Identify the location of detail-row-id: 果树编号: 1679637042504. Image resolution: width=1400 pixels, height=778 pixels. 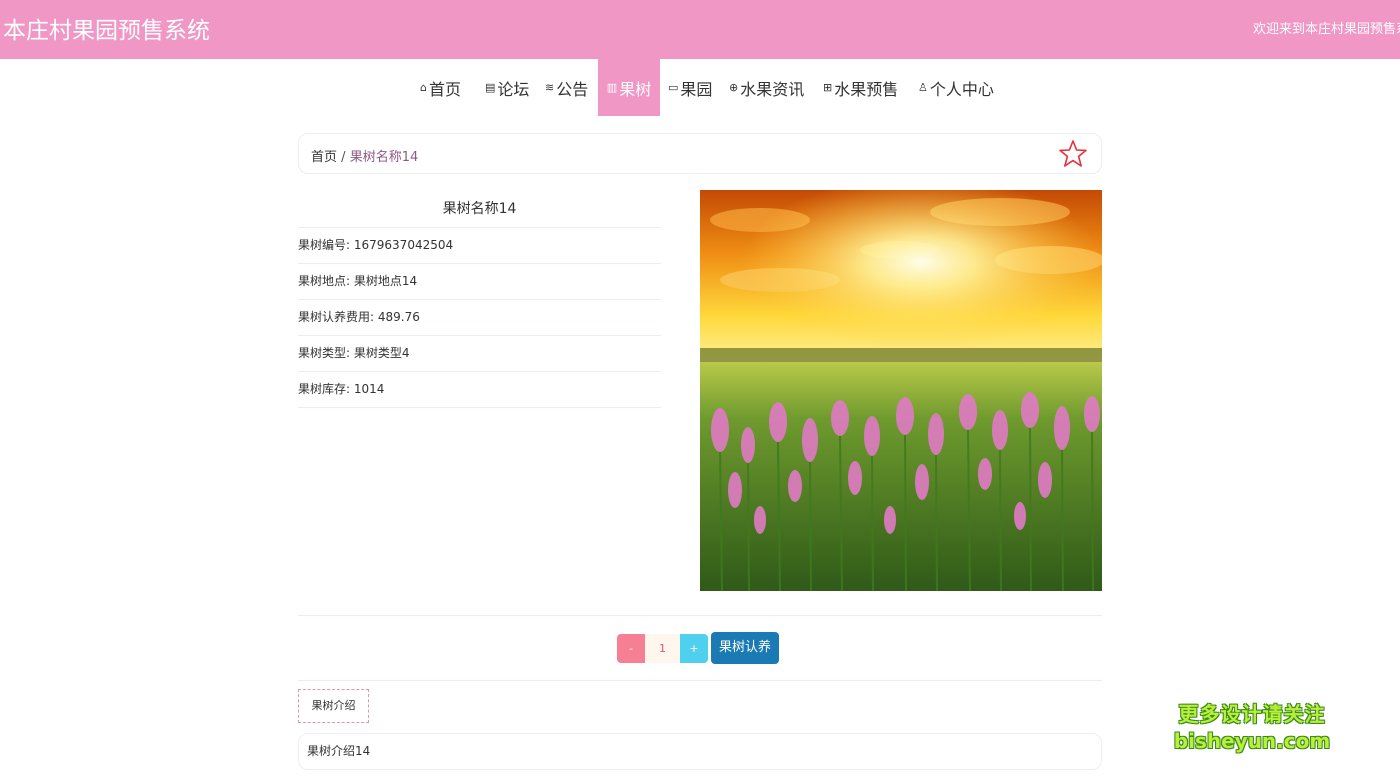
(479, 246).